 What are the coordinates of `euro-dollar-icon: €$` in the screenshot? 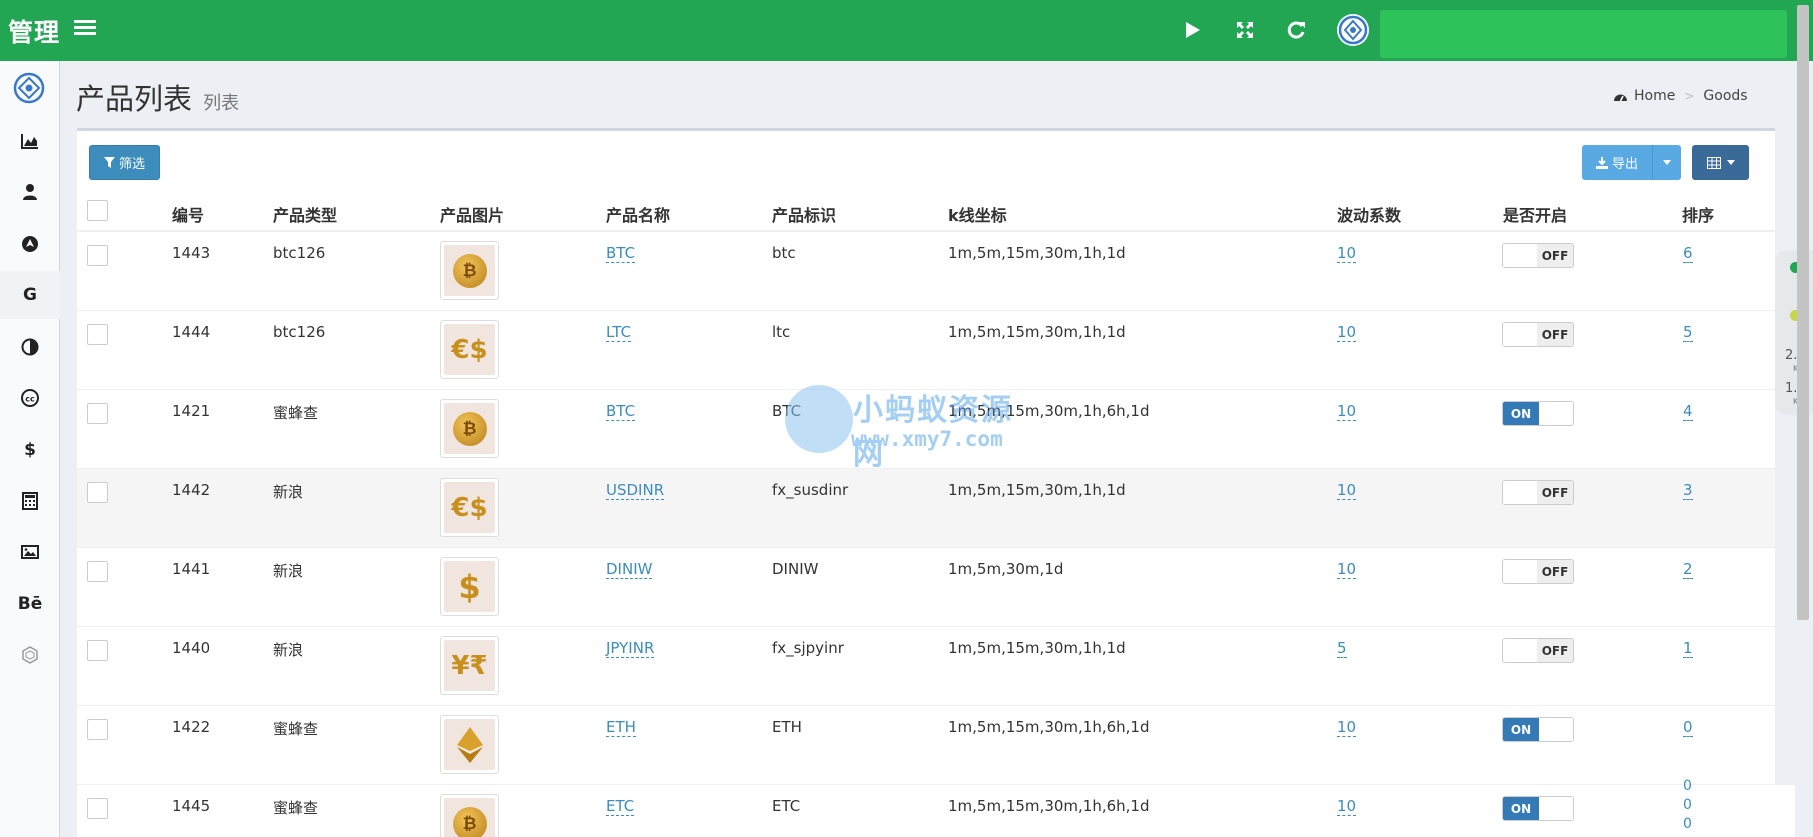 It's located at (469, 349).